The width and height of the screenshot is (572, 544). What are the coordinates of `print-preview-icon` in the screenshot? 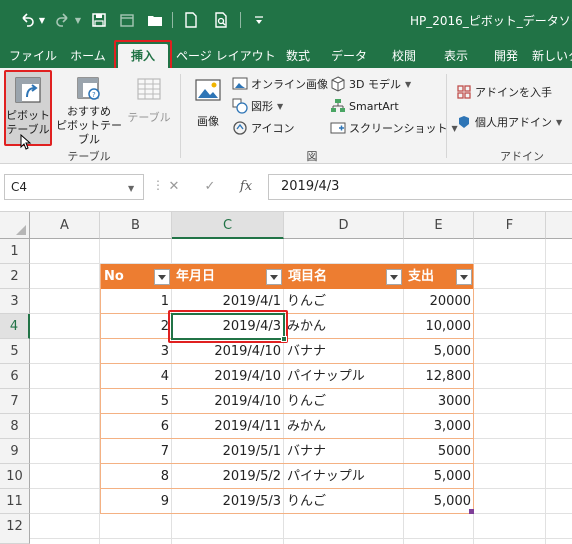 It's located at (221, 20).